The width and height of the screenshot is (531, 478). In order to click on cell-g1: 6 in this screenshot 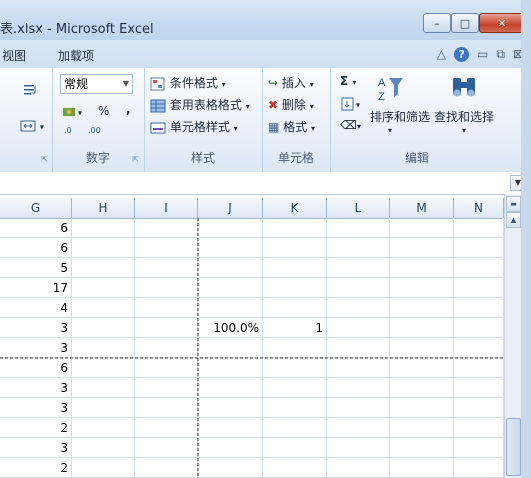, I will do `click(36, 228)`.